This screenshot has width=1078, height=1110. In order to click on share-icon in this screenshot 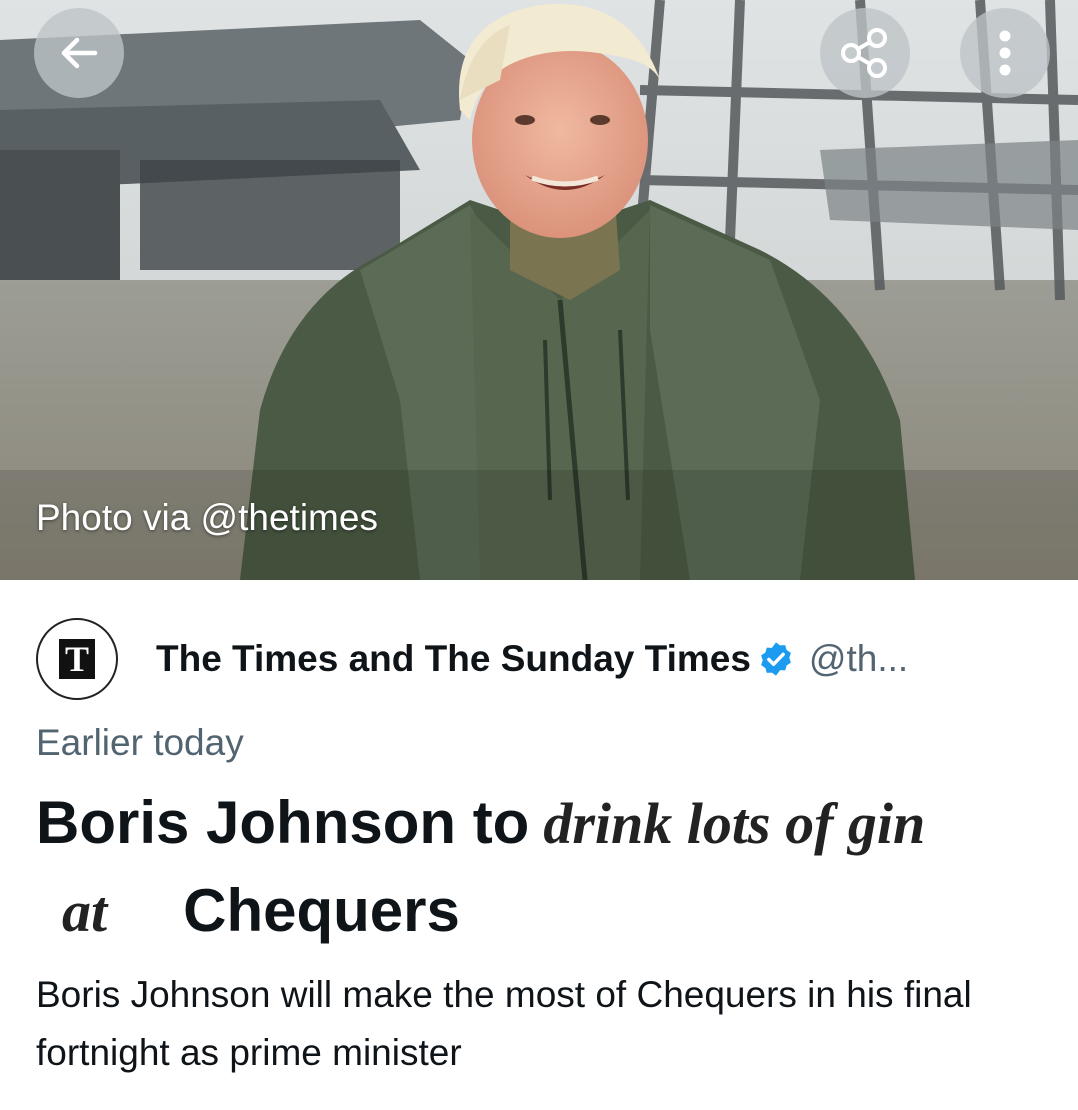, I will do `click(864, 53)`.